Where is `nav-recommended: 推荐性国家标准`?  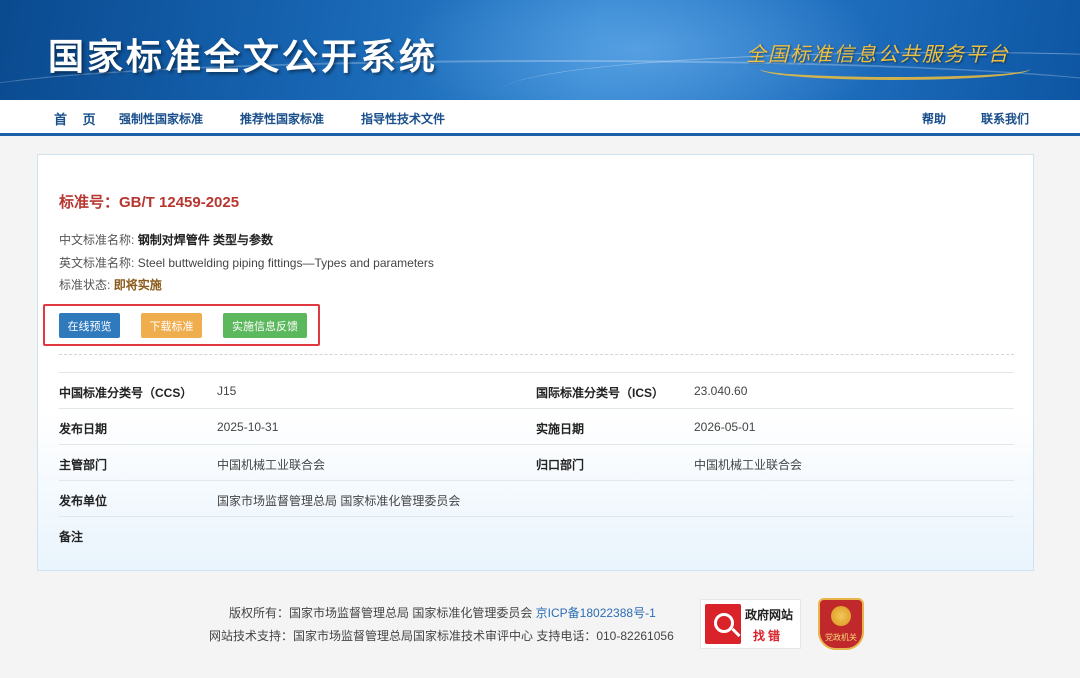
nav-recommended: 推荐性国家标准 is located at coordinates (282, 118).